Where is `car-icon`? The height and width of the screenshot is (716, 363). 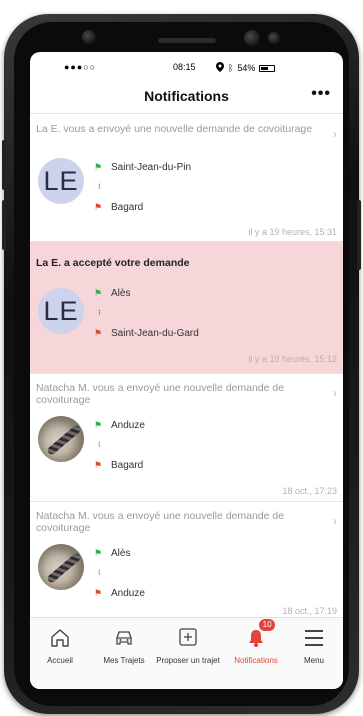 car-icon is located at coordinates (124, 638).